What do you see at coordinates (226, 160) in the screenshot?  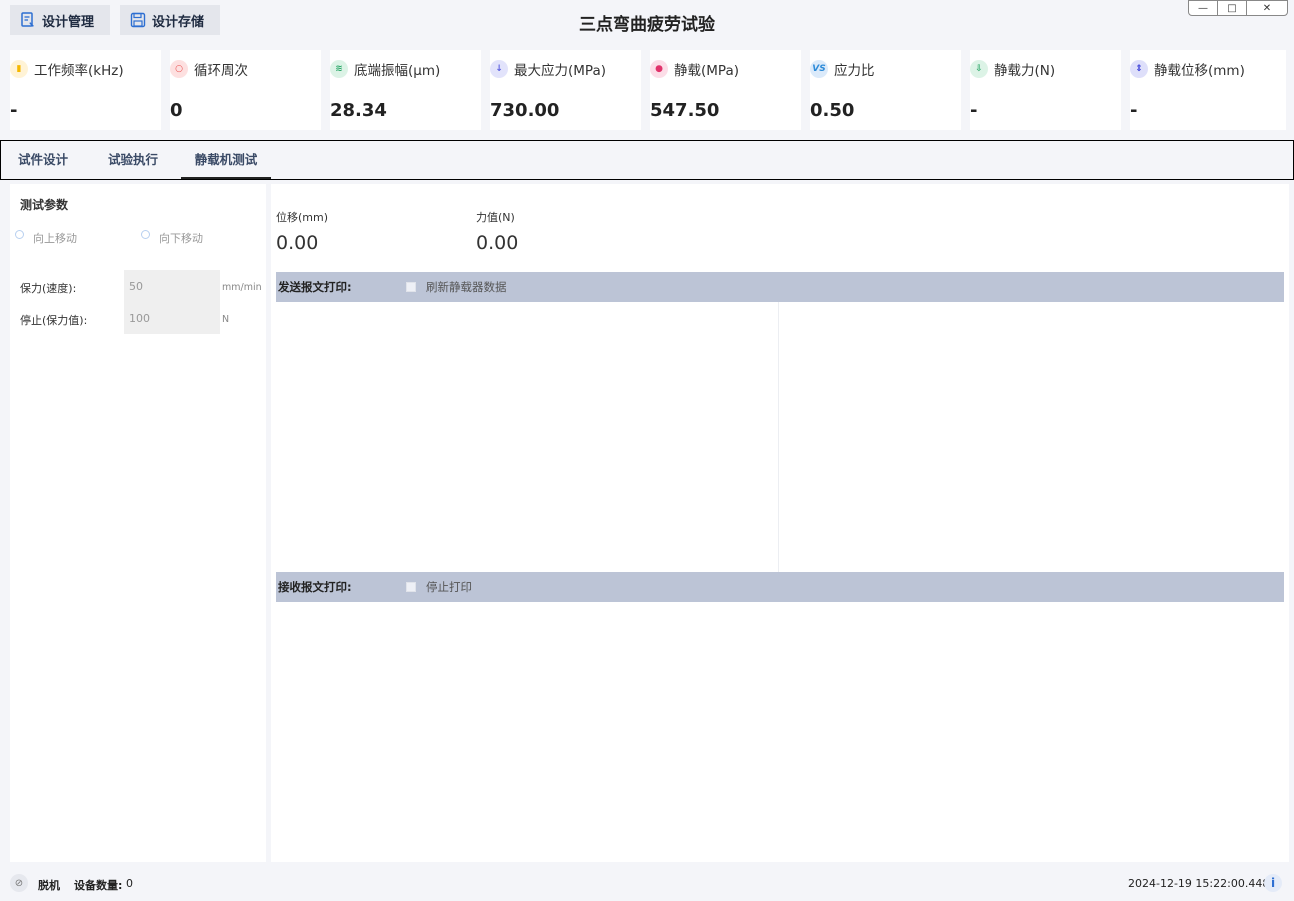 I see `tab-static-machine-test: 静载机测试` at bounding box center [226, 160].